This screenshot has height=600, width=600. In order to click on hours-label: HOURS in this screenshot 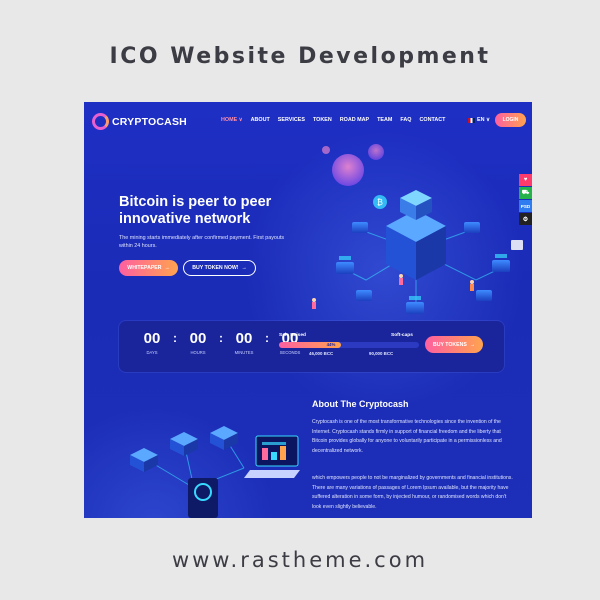, I will do `click(198, 352)`.